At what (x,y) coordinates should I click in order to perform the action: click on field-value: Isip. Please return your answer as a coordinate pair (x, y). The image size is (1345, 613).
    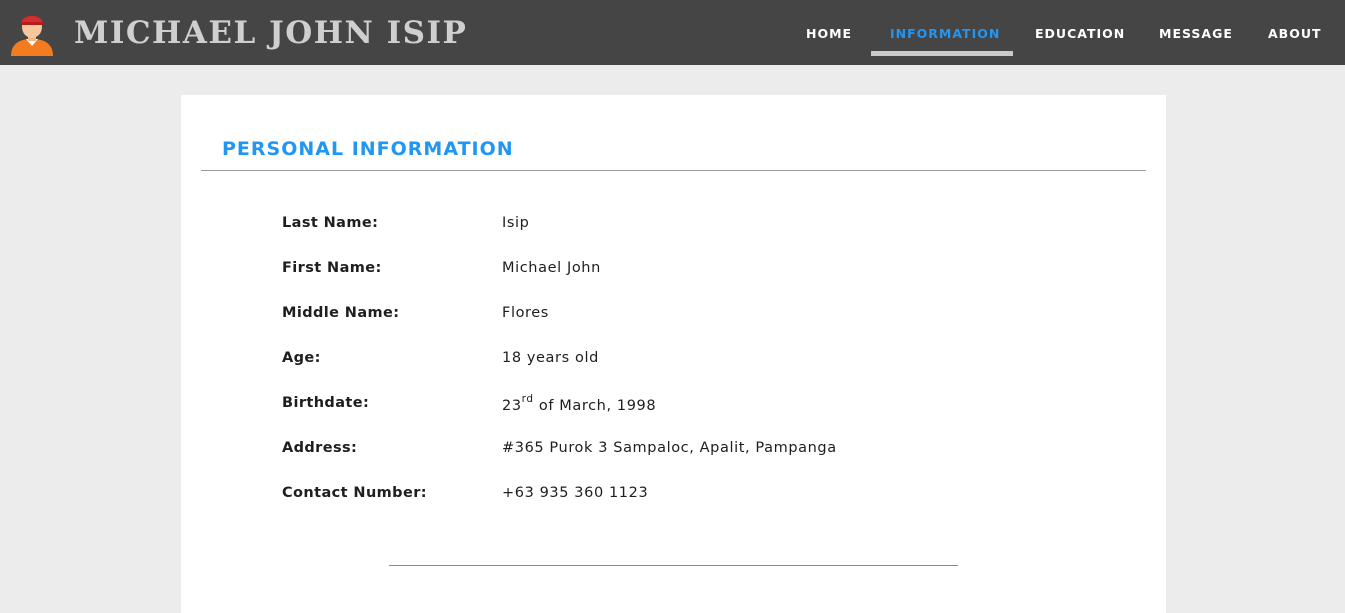
    Looking at the image, I should click on (516, 223).